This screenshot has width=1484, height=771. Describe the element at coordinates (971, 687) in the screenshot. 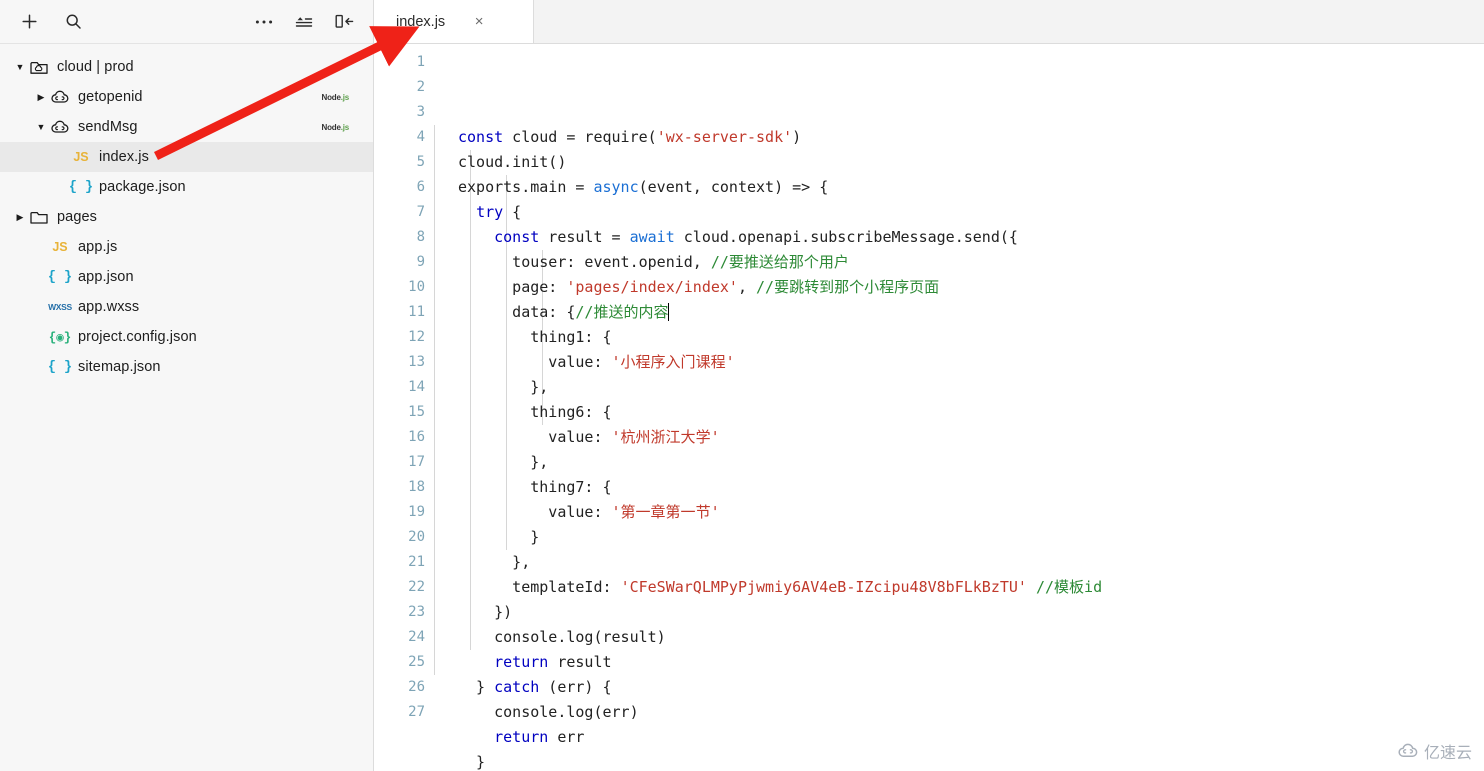

I see `code-line: } catch (err) {` at that location.